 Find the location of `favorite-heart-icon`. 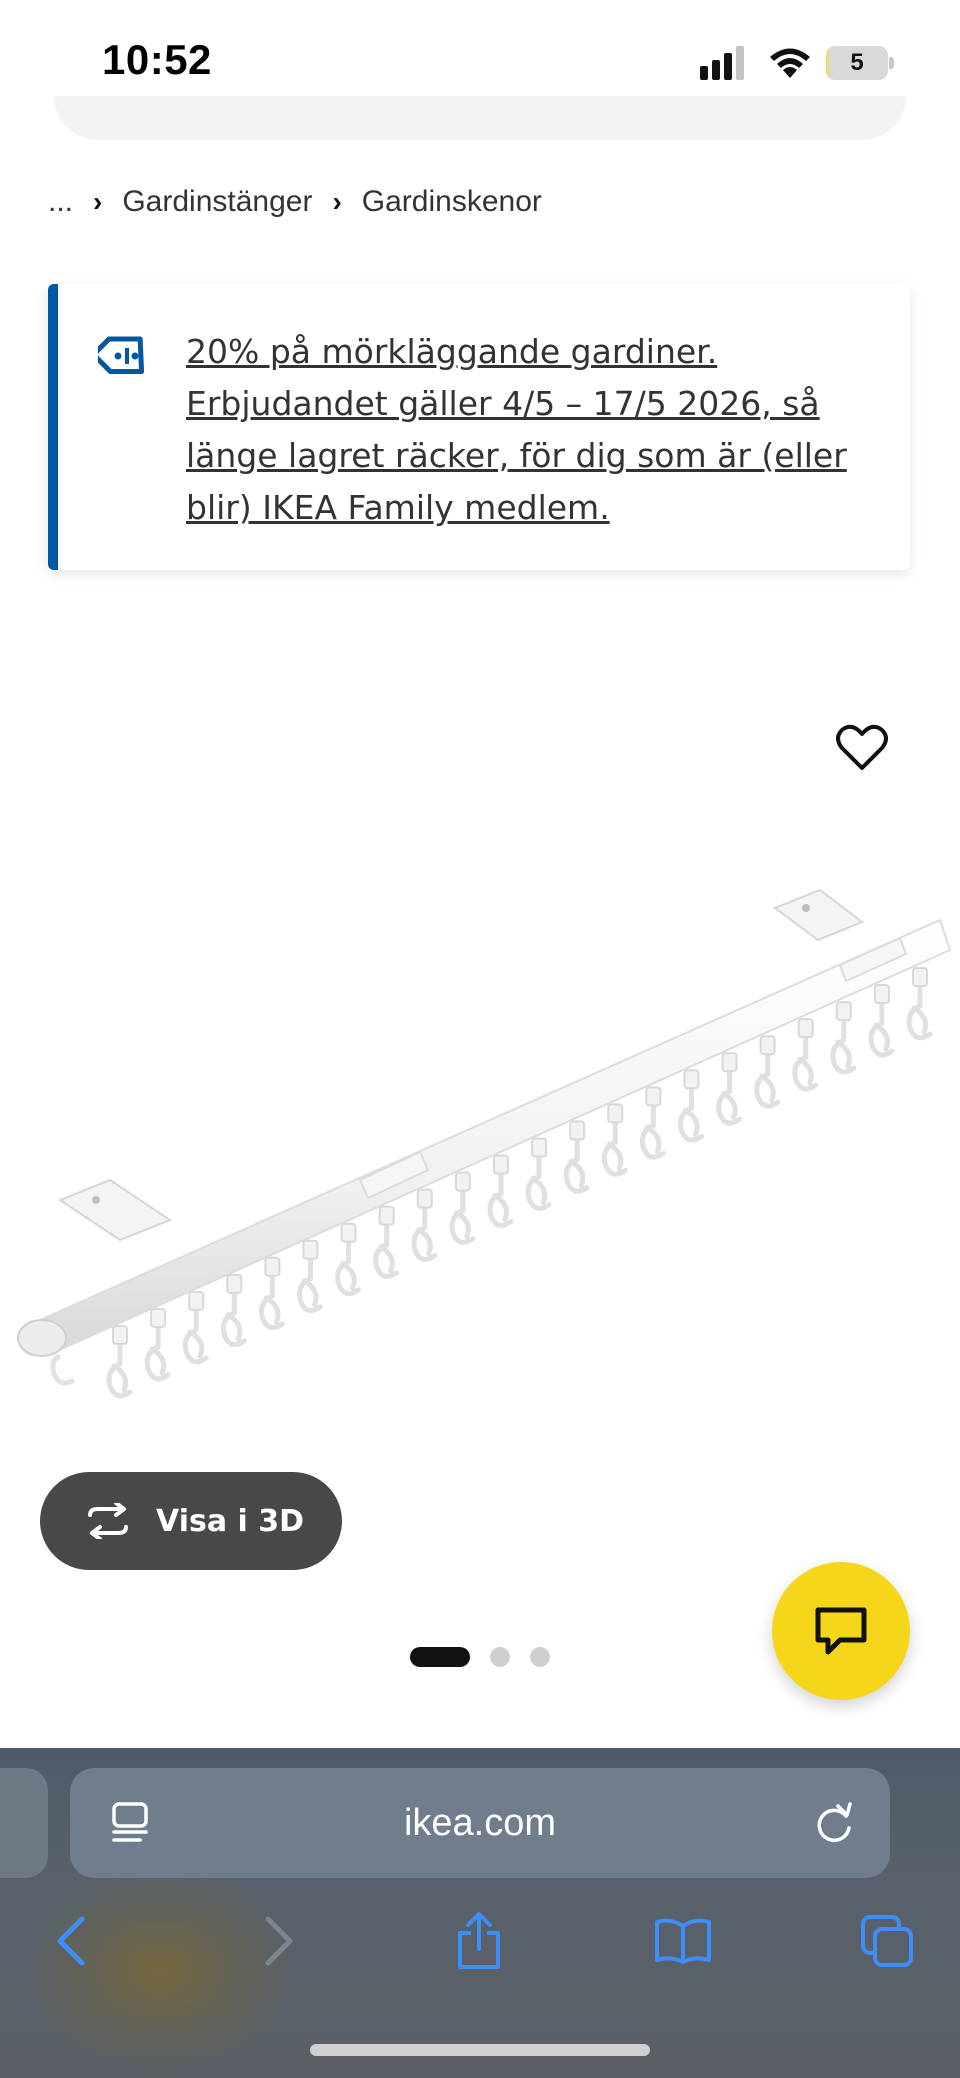

favorite-heart-icon is located at coordinates (862, 748).